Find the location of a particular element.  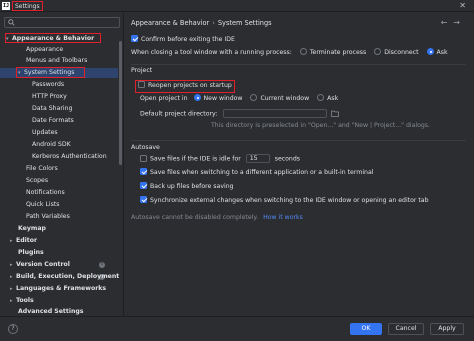

radio-ask: Ask is located at coordinates (437, 52).